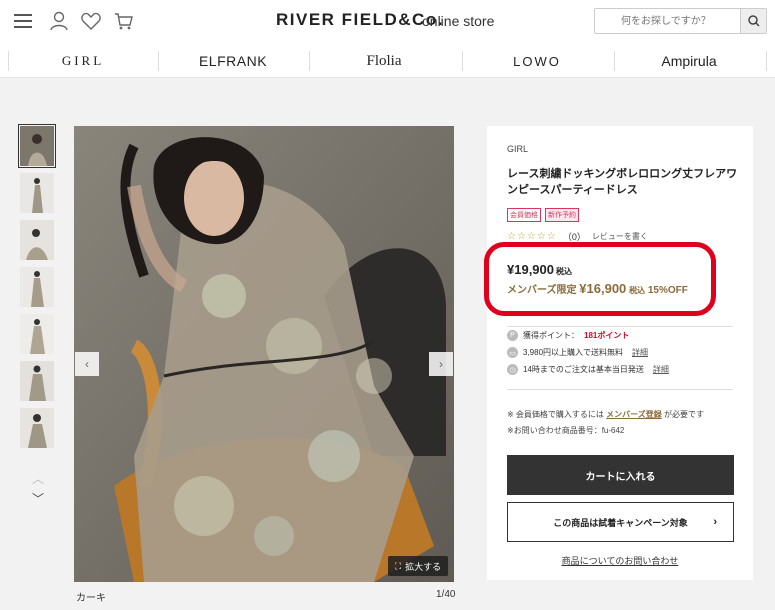 The image size is (775, 610). What do you see at coordinates (59, 21) in the screenshot?
I see `user-icon` at bounding box center [59, 21].